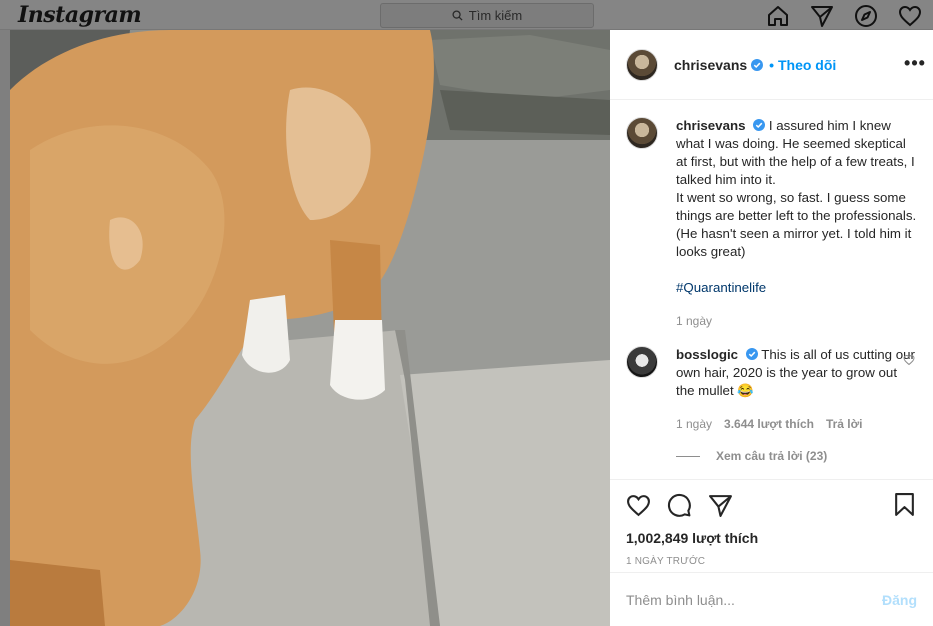  Describe the element at coordinates (866, 16) in the screenshot. I see `explore-icon` at that location.